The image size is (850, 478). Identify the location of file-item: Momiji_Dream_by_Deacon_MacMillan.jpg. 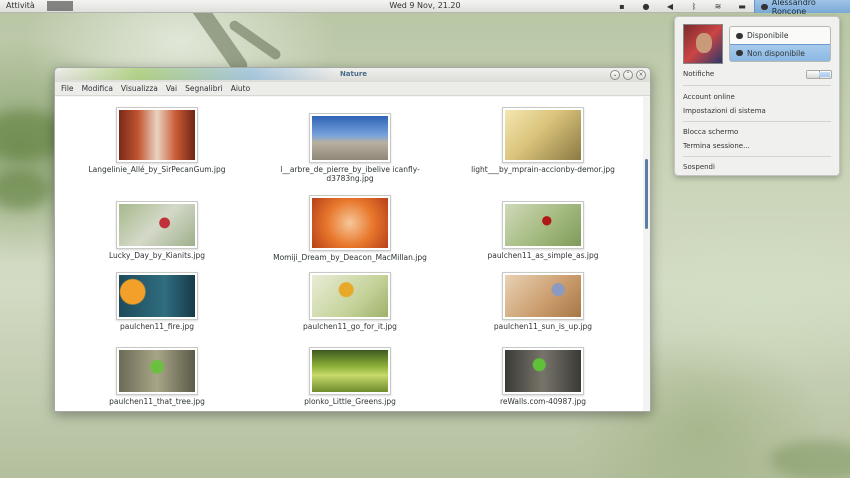
(350, 228).